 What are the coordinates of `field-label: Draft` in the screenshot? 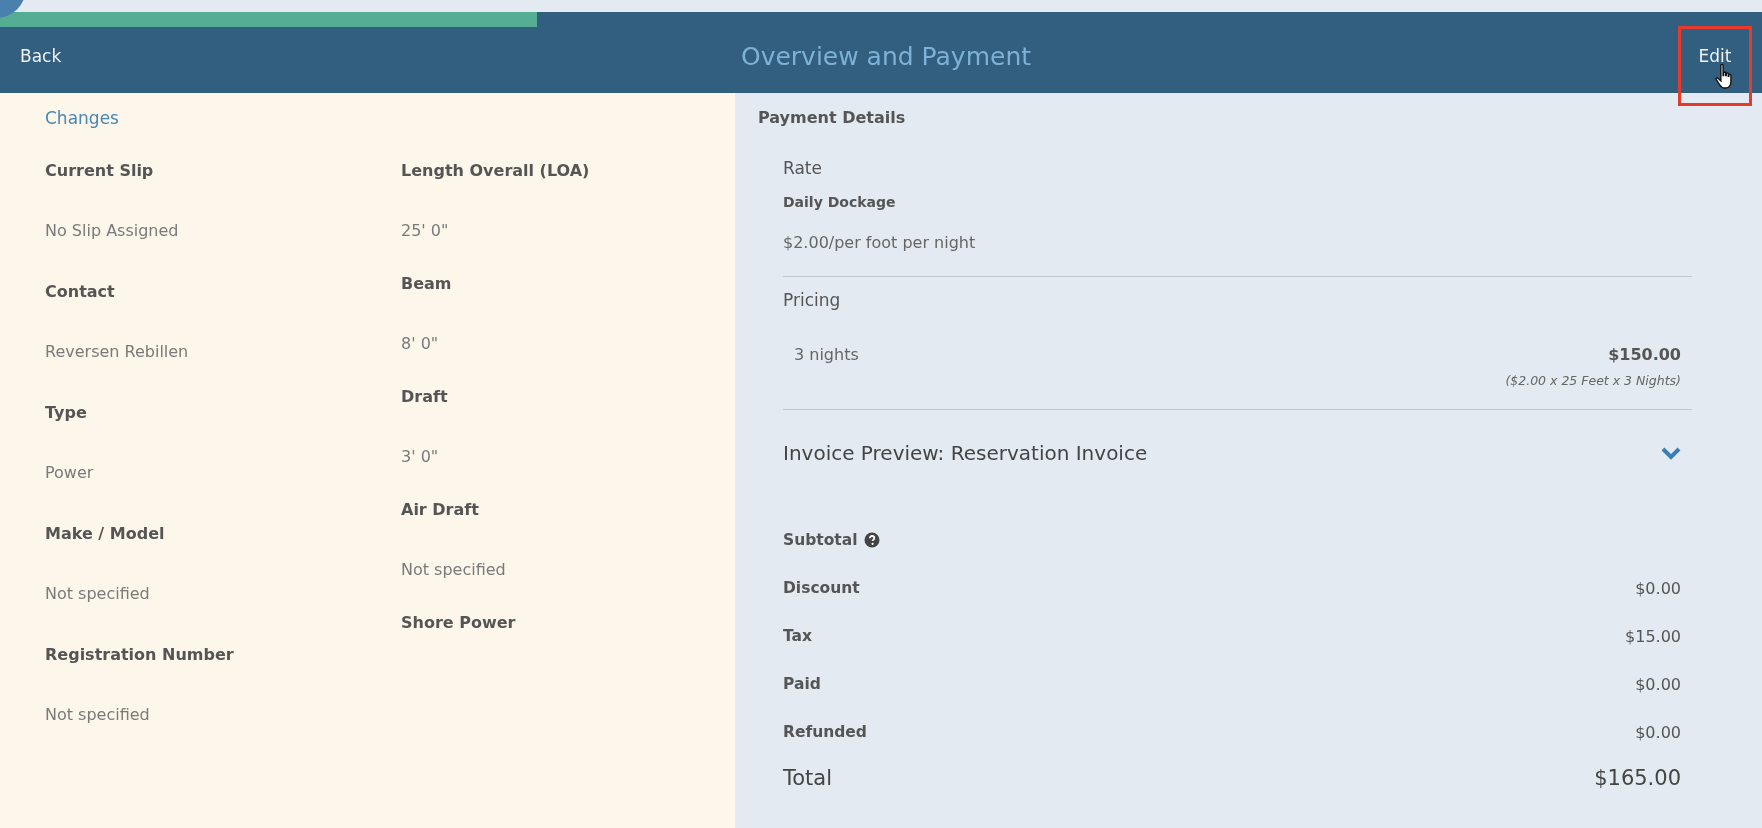 It's located at (425, 397).